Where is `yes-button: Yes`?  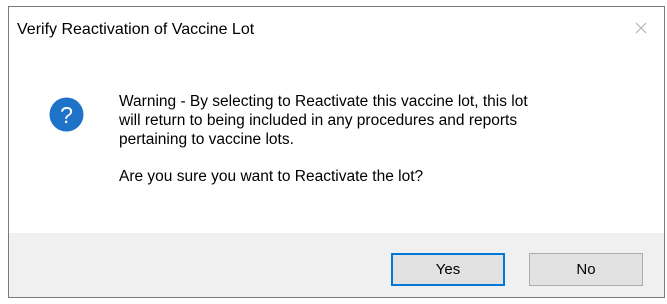
yes-button: Yes is located at coordinates (448, 269).